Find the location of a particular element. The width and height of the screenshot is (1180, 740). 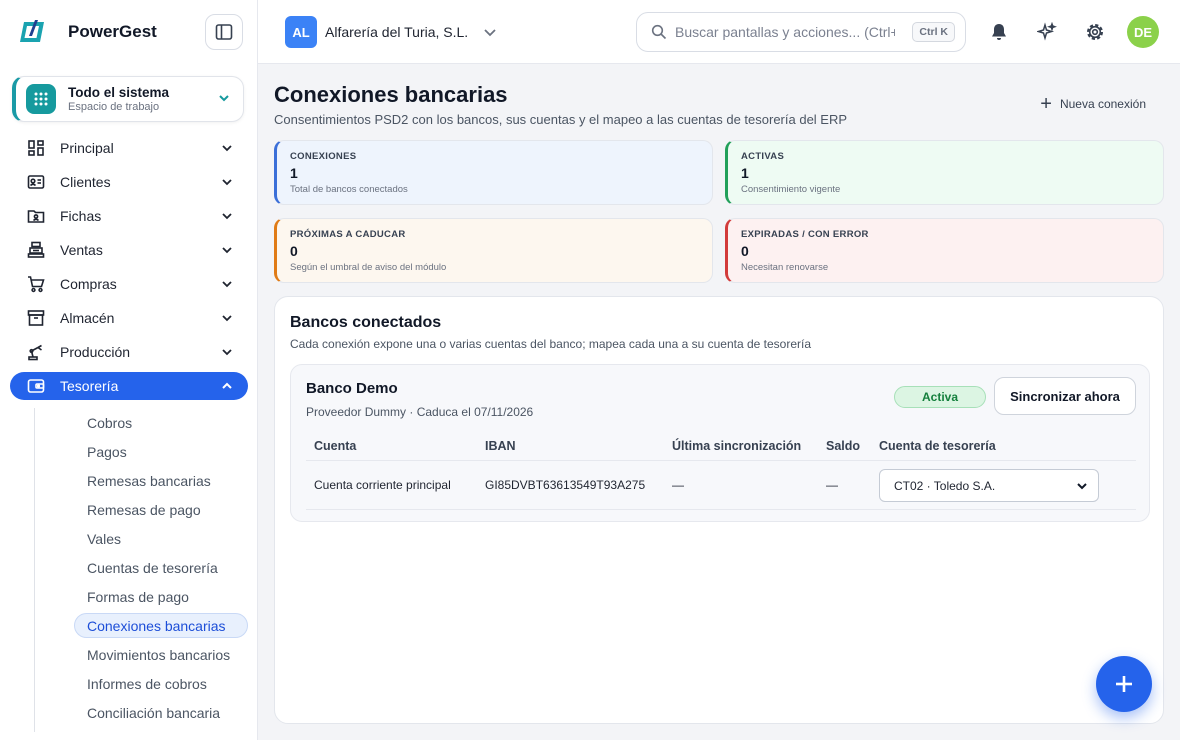

sparkles-icon is located at coordinates (1047, 31).